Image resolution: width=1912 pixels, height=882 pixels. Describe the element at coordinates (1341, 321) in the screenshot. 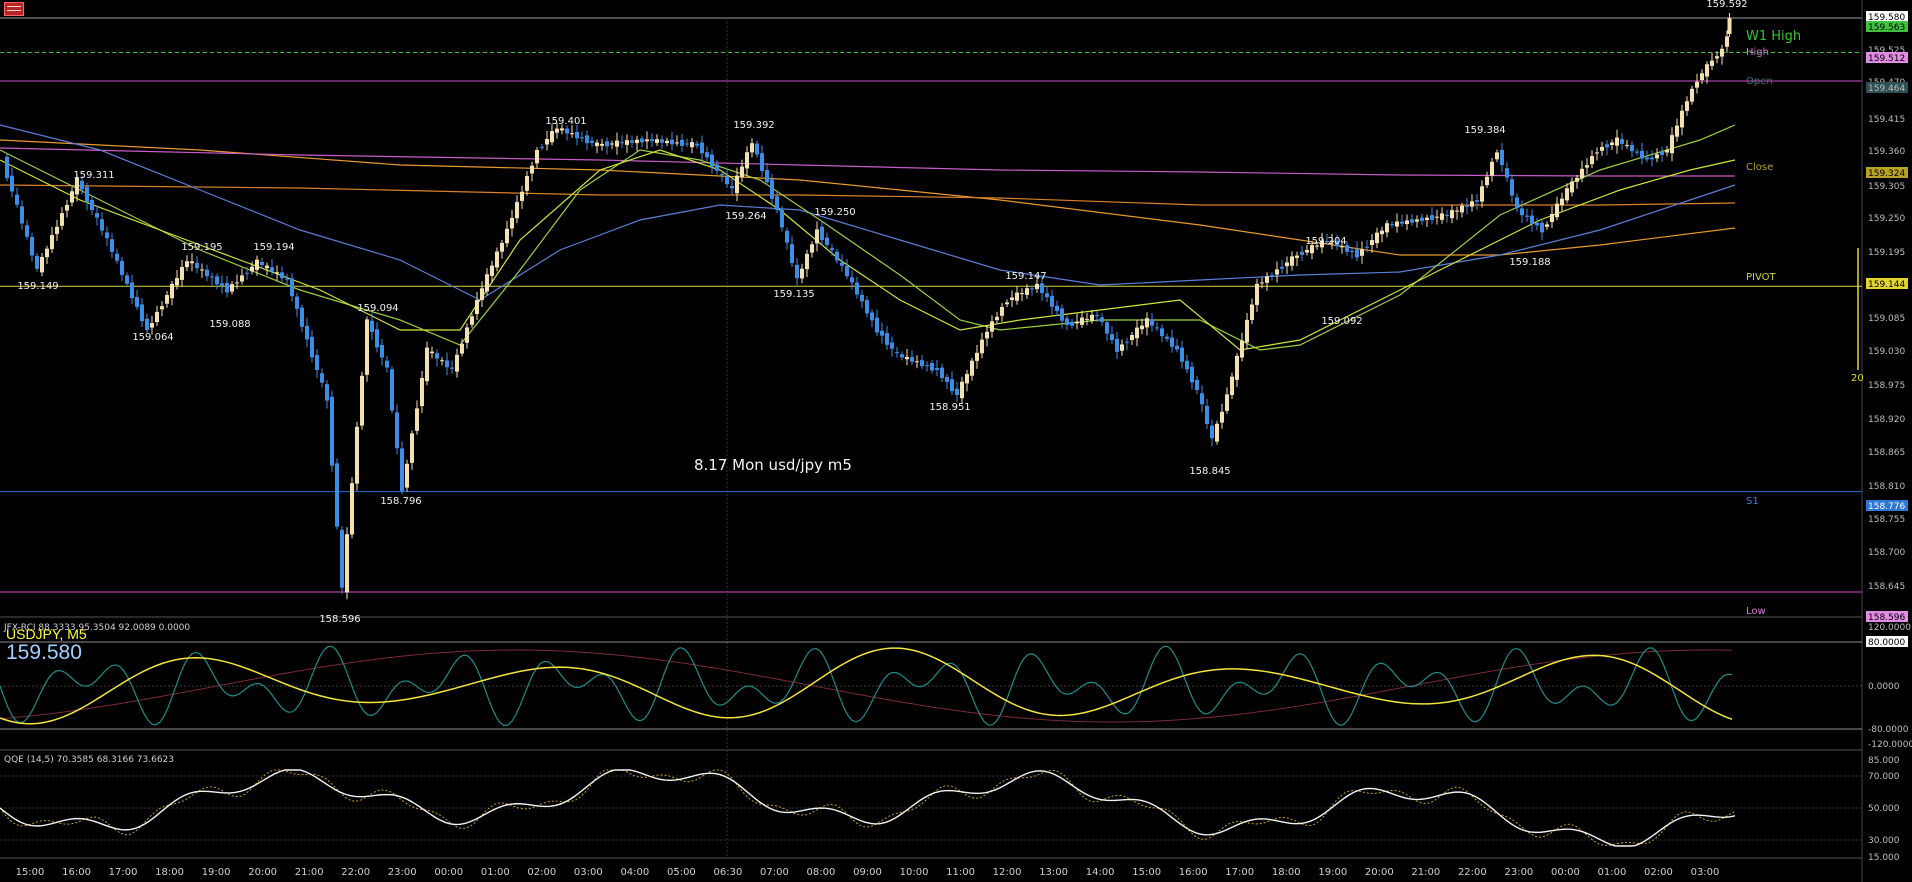

I see `swing-label: 159.092` at that location.